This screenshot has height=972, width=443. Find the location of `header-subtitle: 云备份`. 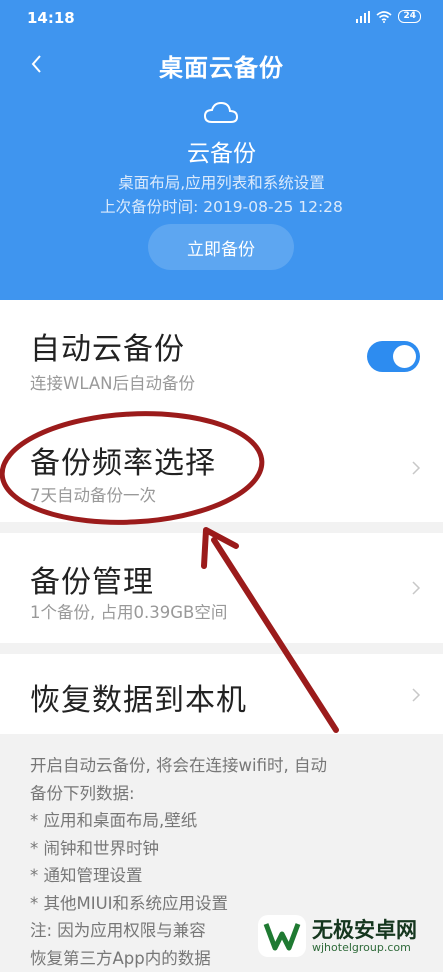

header-subtitle: 云备份 is located at coordinates (221, 151).